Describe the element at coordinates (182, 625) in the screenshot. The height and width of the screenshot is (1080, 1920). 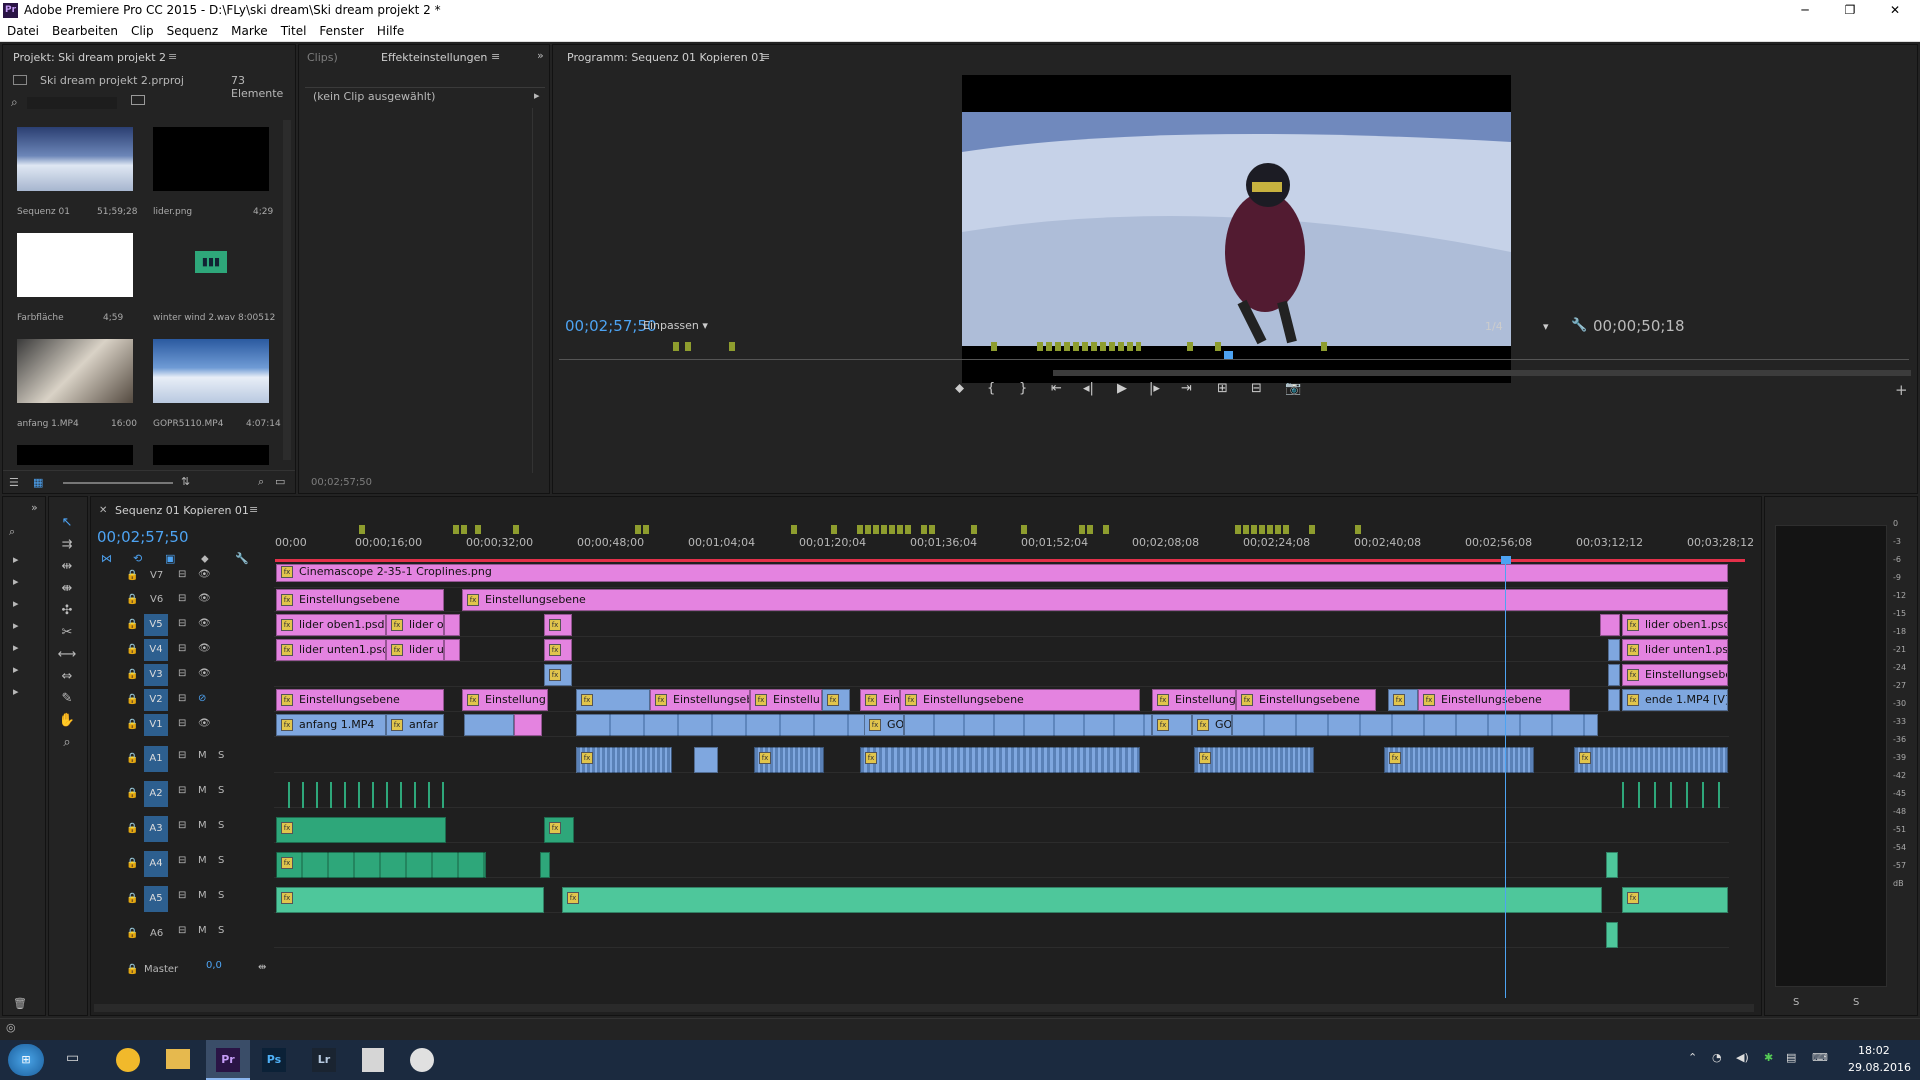
I see `track-header-v5: 🔒 V5 ⊟ 👁` at that location.